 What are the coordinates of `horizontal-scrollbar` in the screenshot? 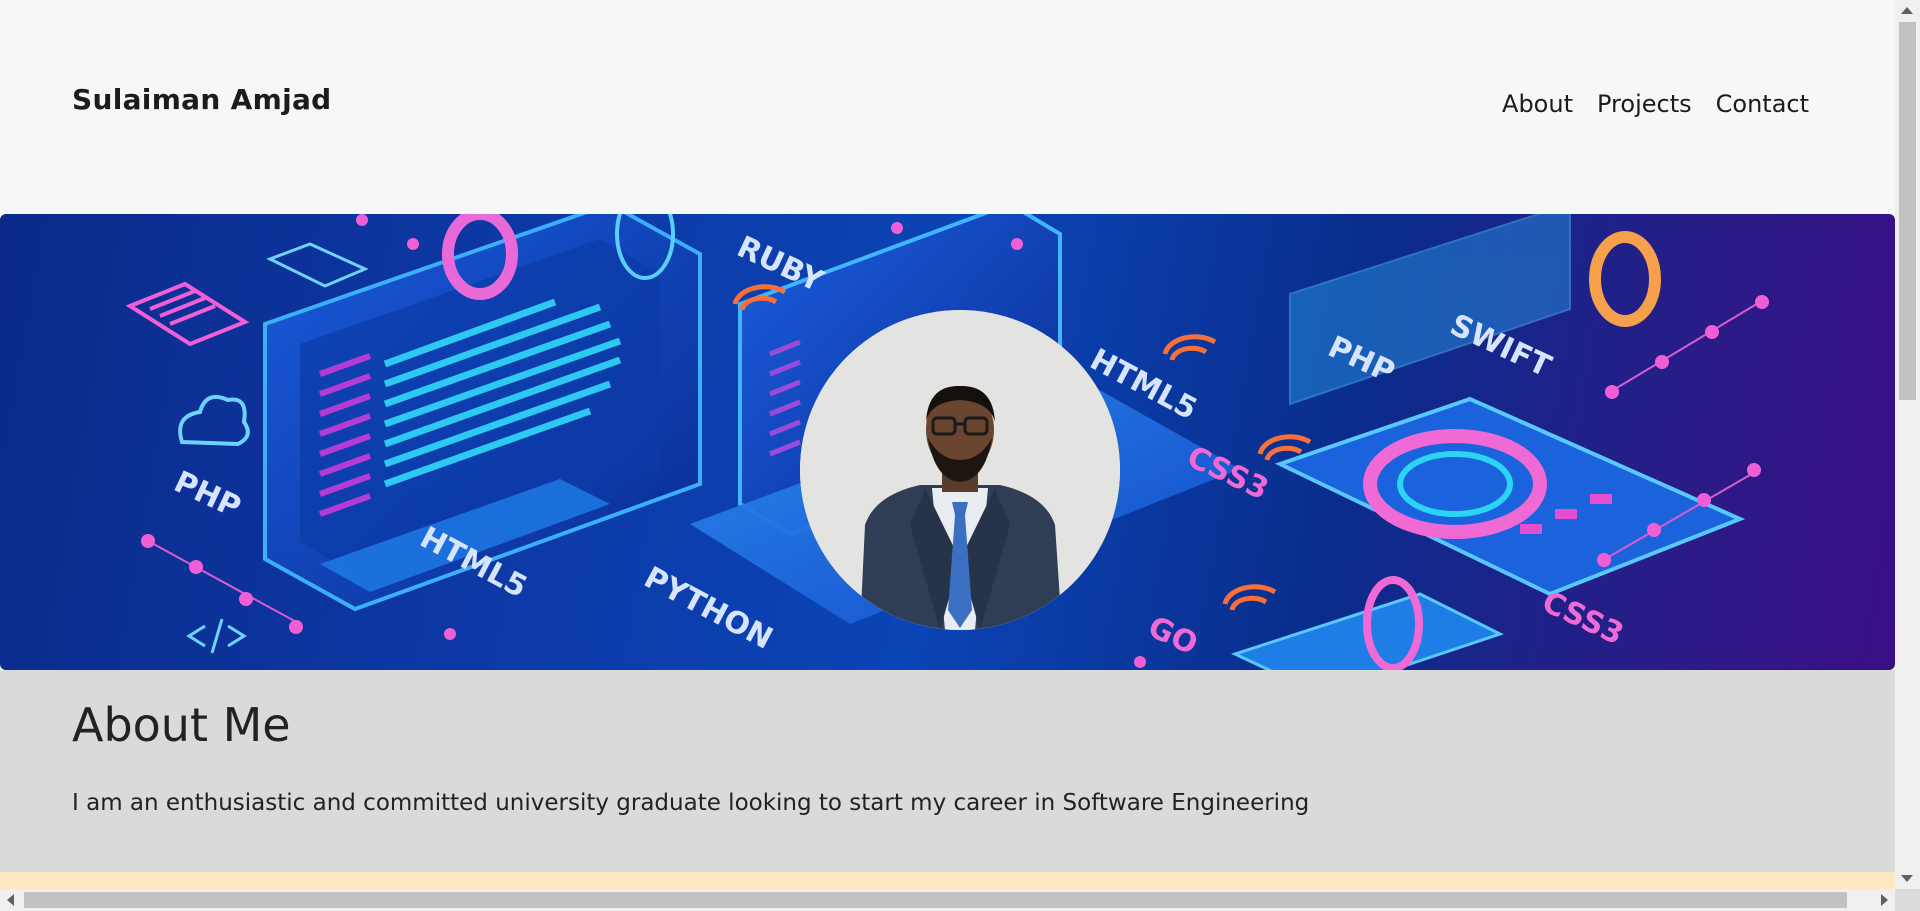 It's located at (947, 900).